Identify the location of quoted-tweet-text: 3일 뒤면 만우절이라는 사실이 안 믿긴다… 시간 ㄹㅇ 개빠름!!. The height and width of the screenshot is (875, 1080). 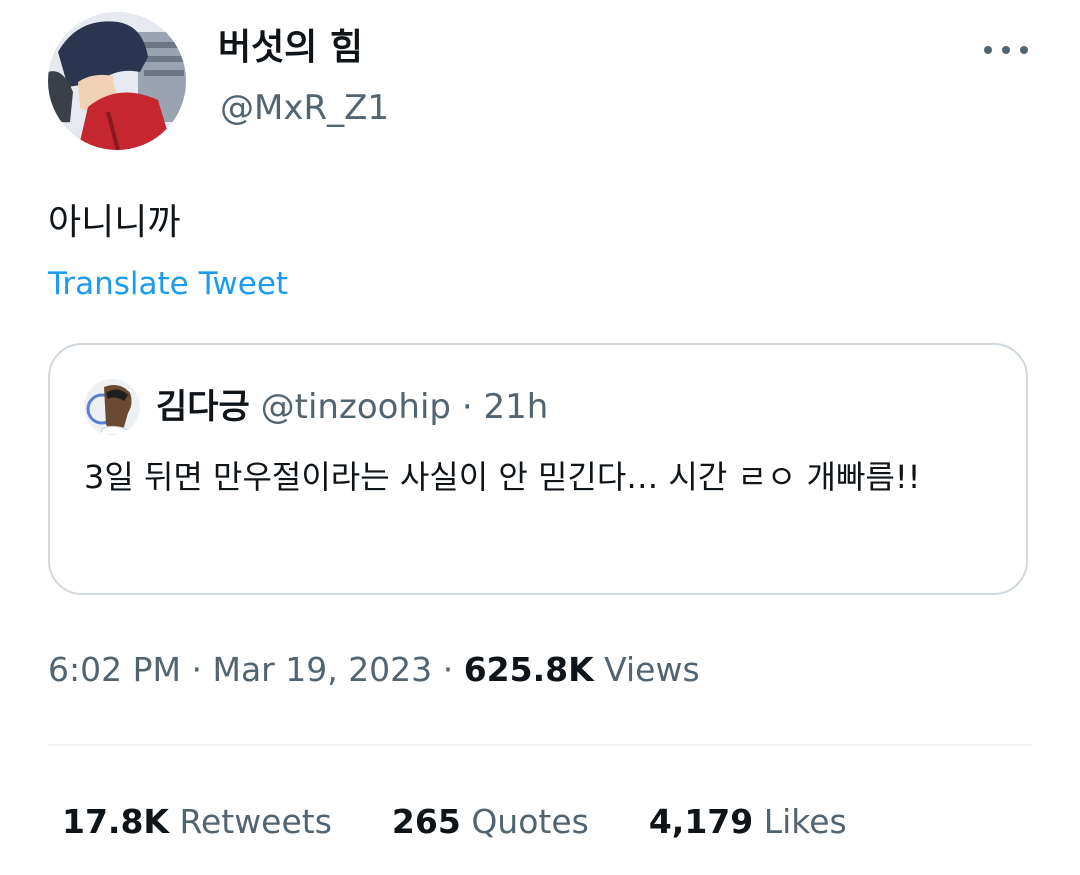
(502, 477).